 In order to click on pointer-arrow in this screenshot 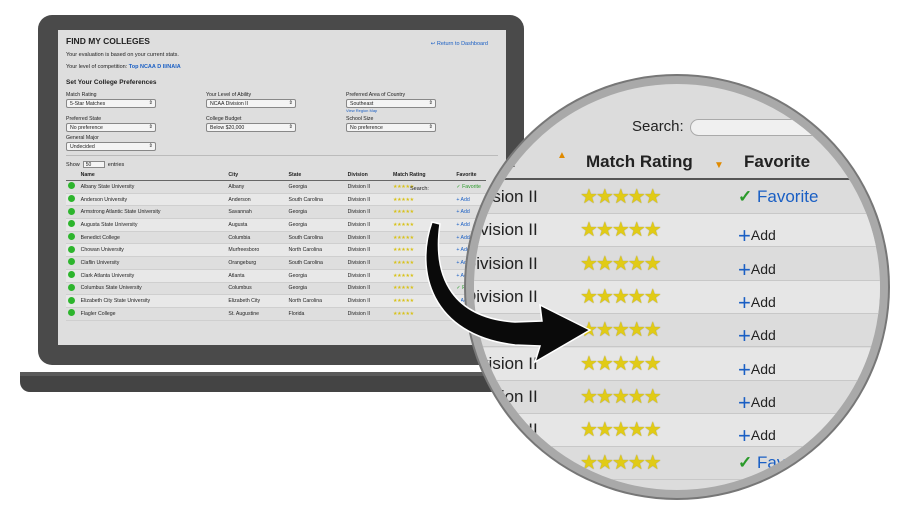, I will do `click(508, 292)`.